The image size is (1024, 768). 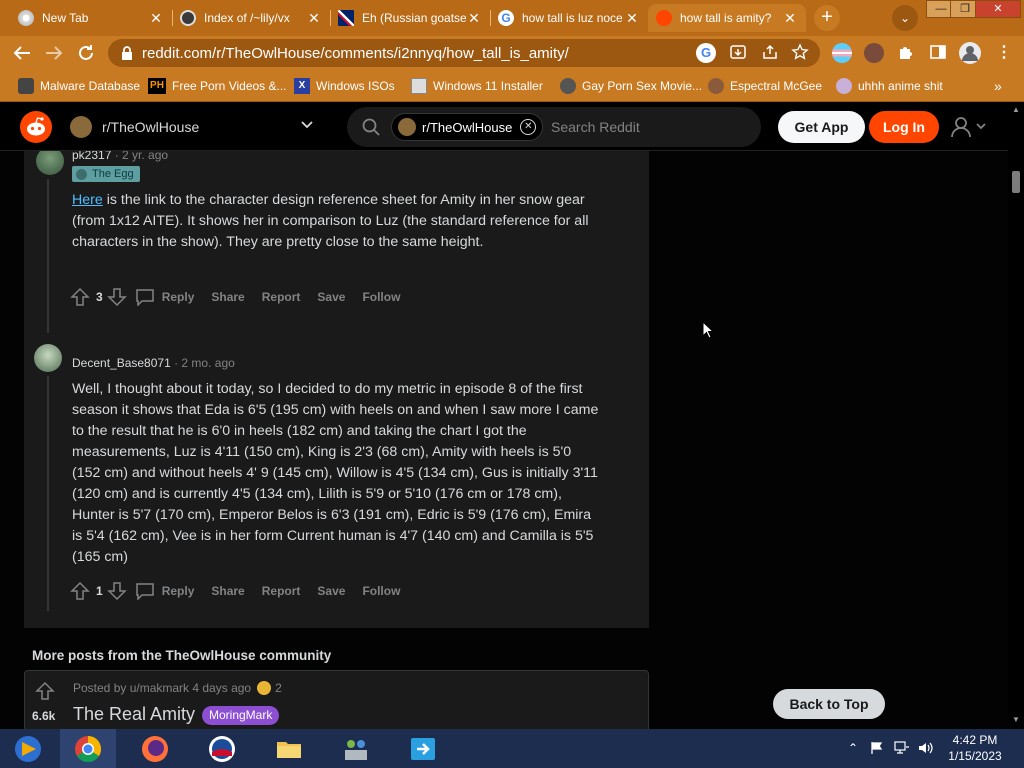 I want to click on side-panel-icon, so click(x=938, y=53).